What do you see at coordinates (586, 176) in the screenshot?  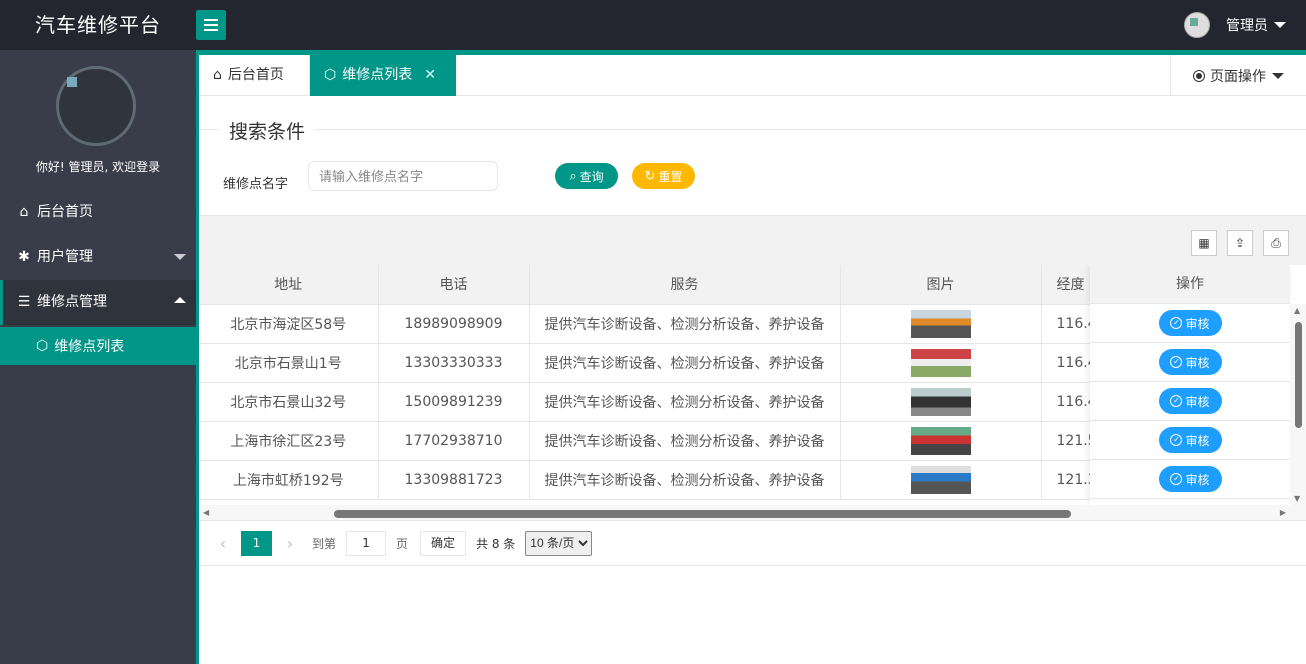 I see `query-button: ⌕ 查询` at bounding box center [586, 176].